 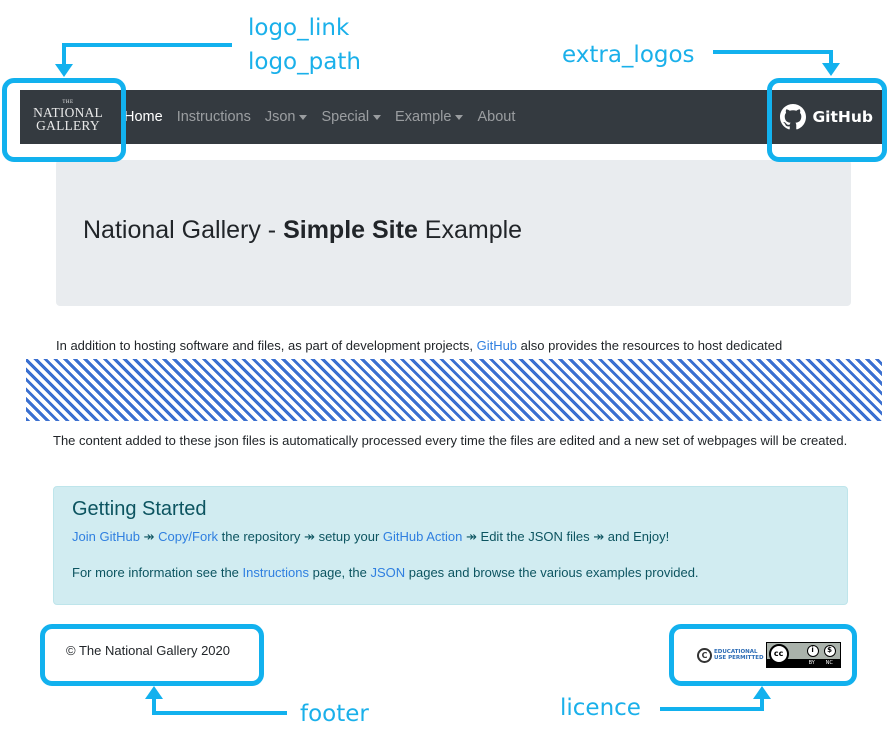 What do you see at coordinates (704, 655) in the screenshot?
I see `copyright-circle-icon: C` at bounding box center [704, 655].